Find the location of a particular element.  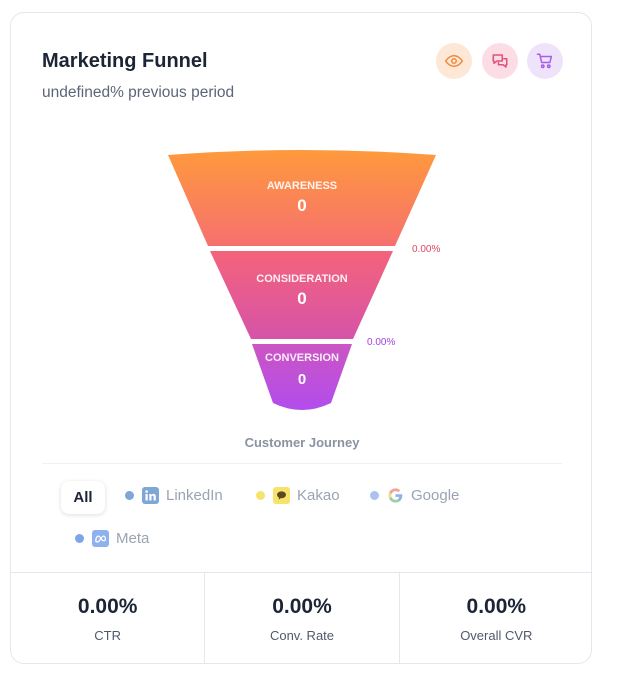

google-icon is located at coordinates (395, 495).